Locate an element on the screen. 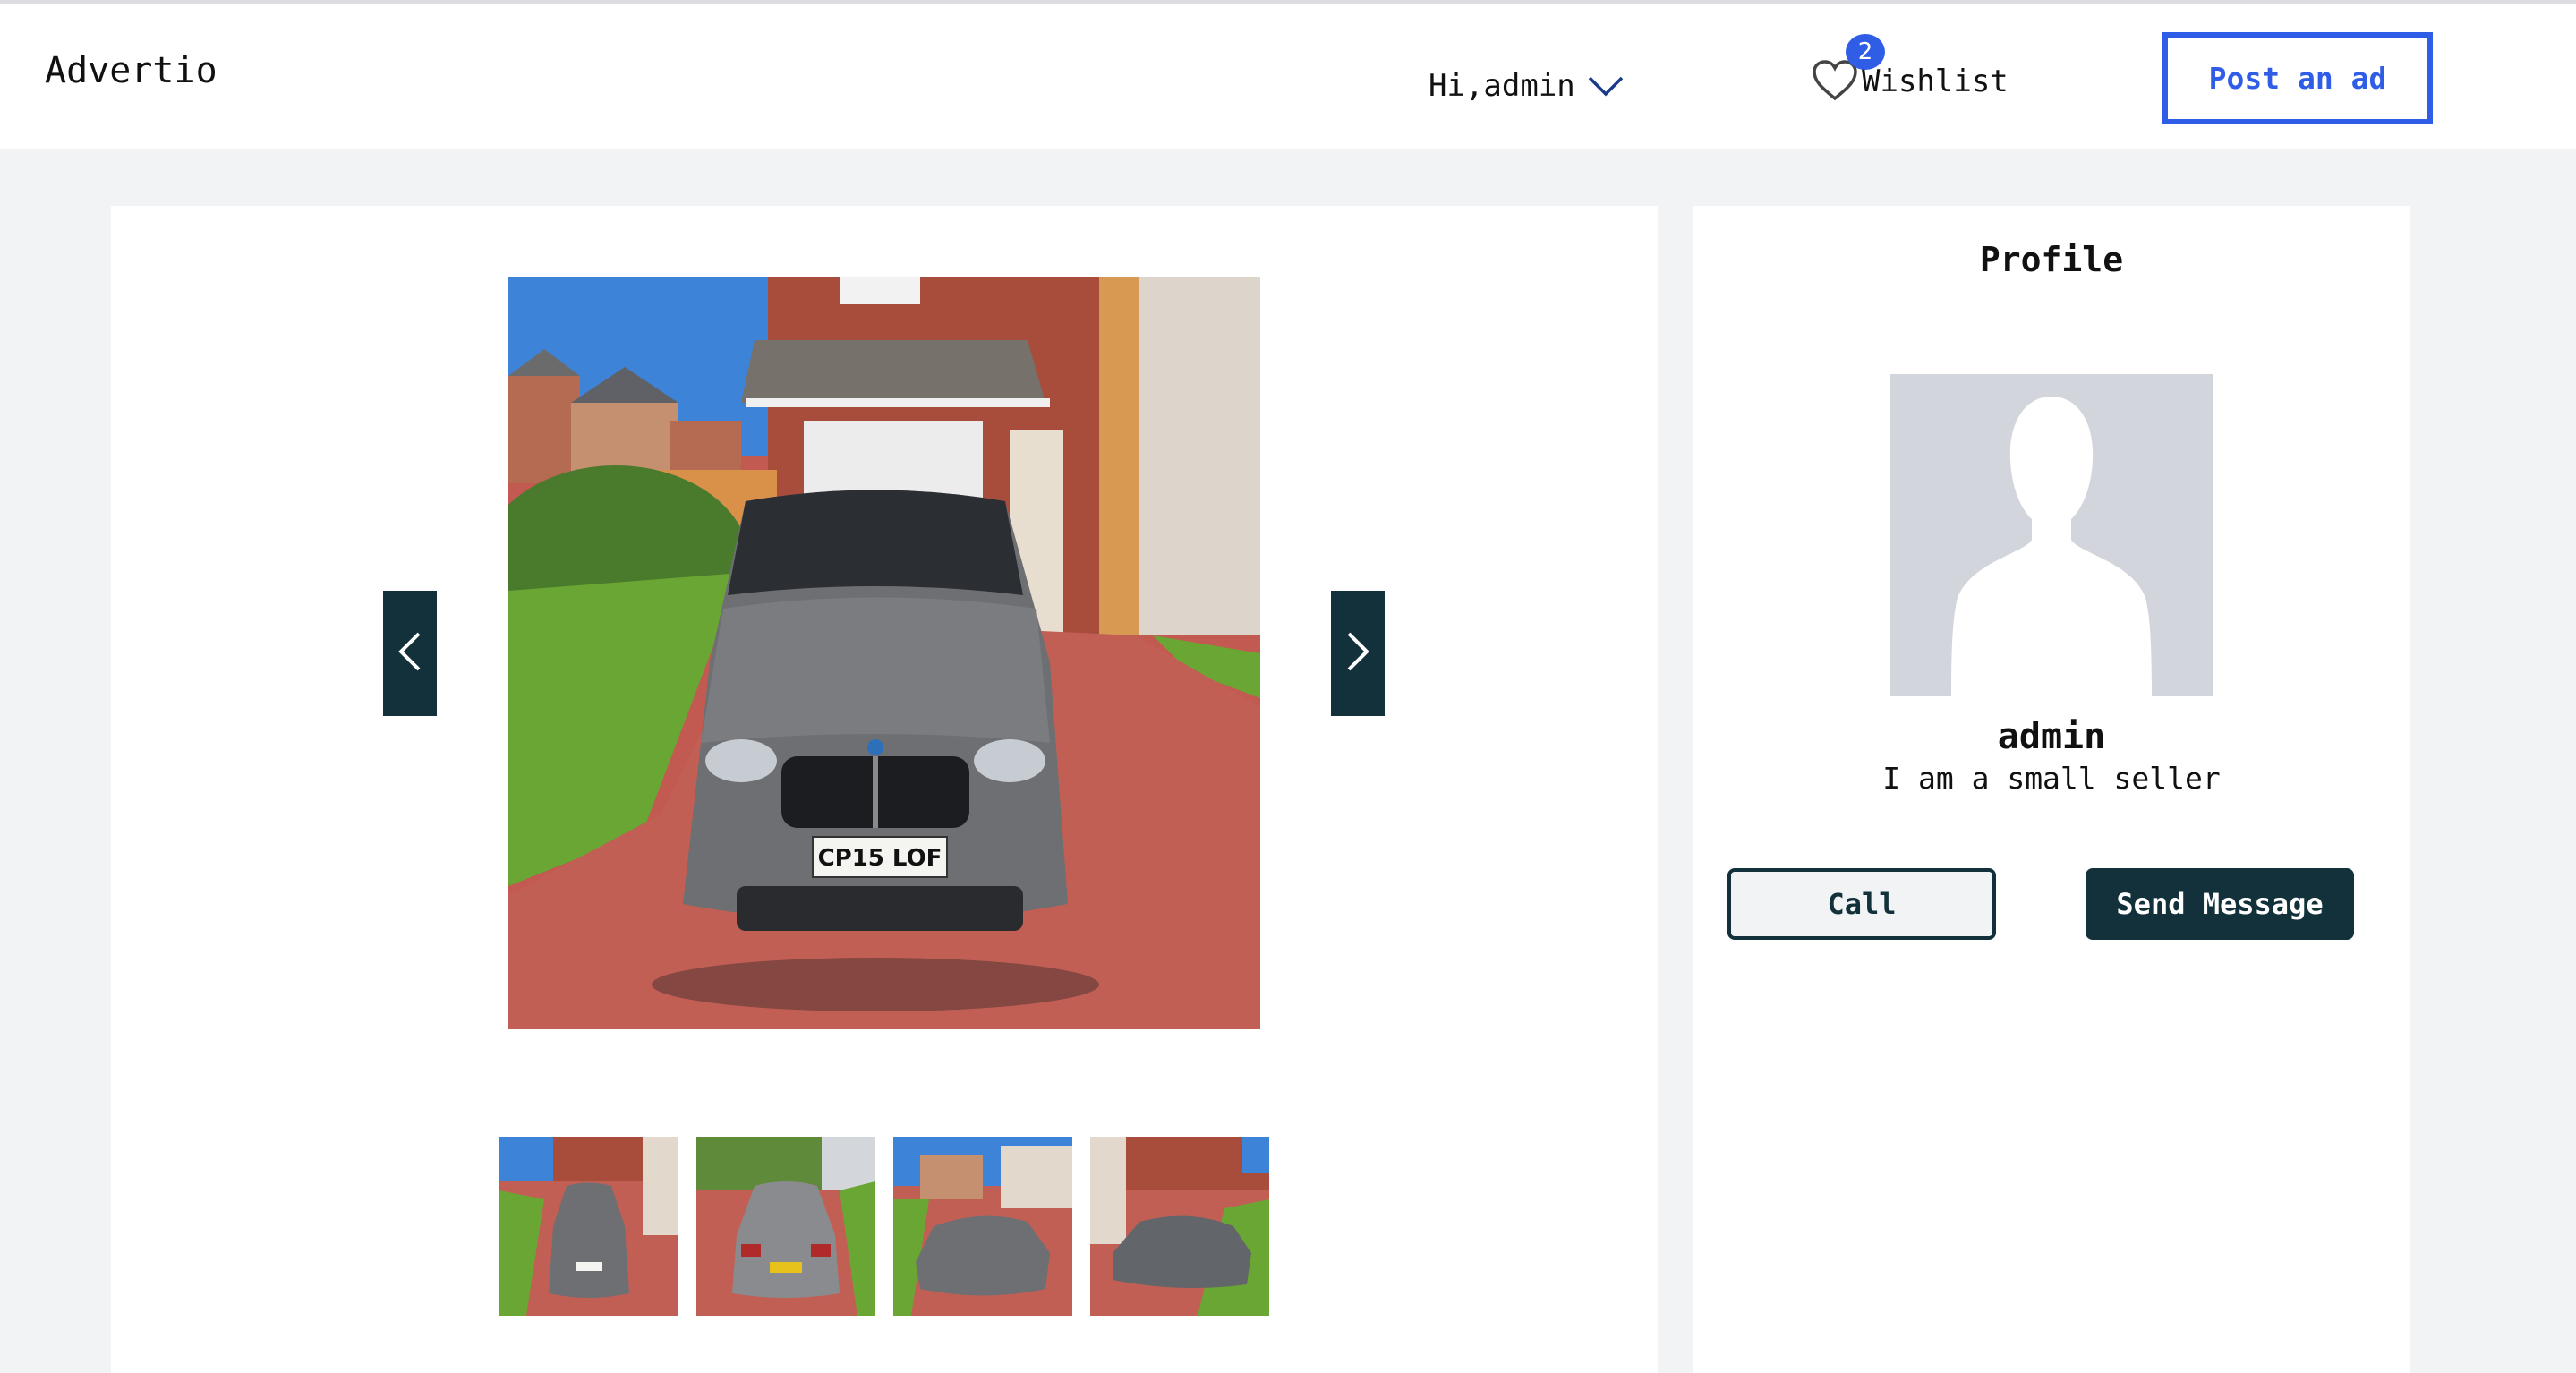 This screenshot has width=2576, height=1373. thumbnail-rear is located at coordinates (785, 1226).